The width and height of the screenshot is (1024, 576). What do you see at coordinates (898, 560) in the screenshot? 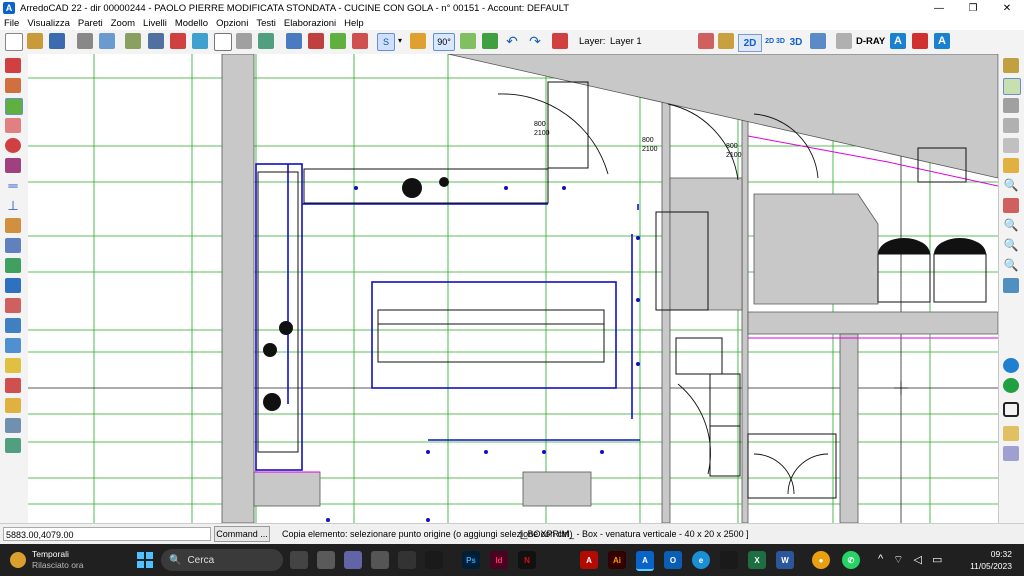
I see `wifi-icon: ⌔` at bounding box center [898, 560].